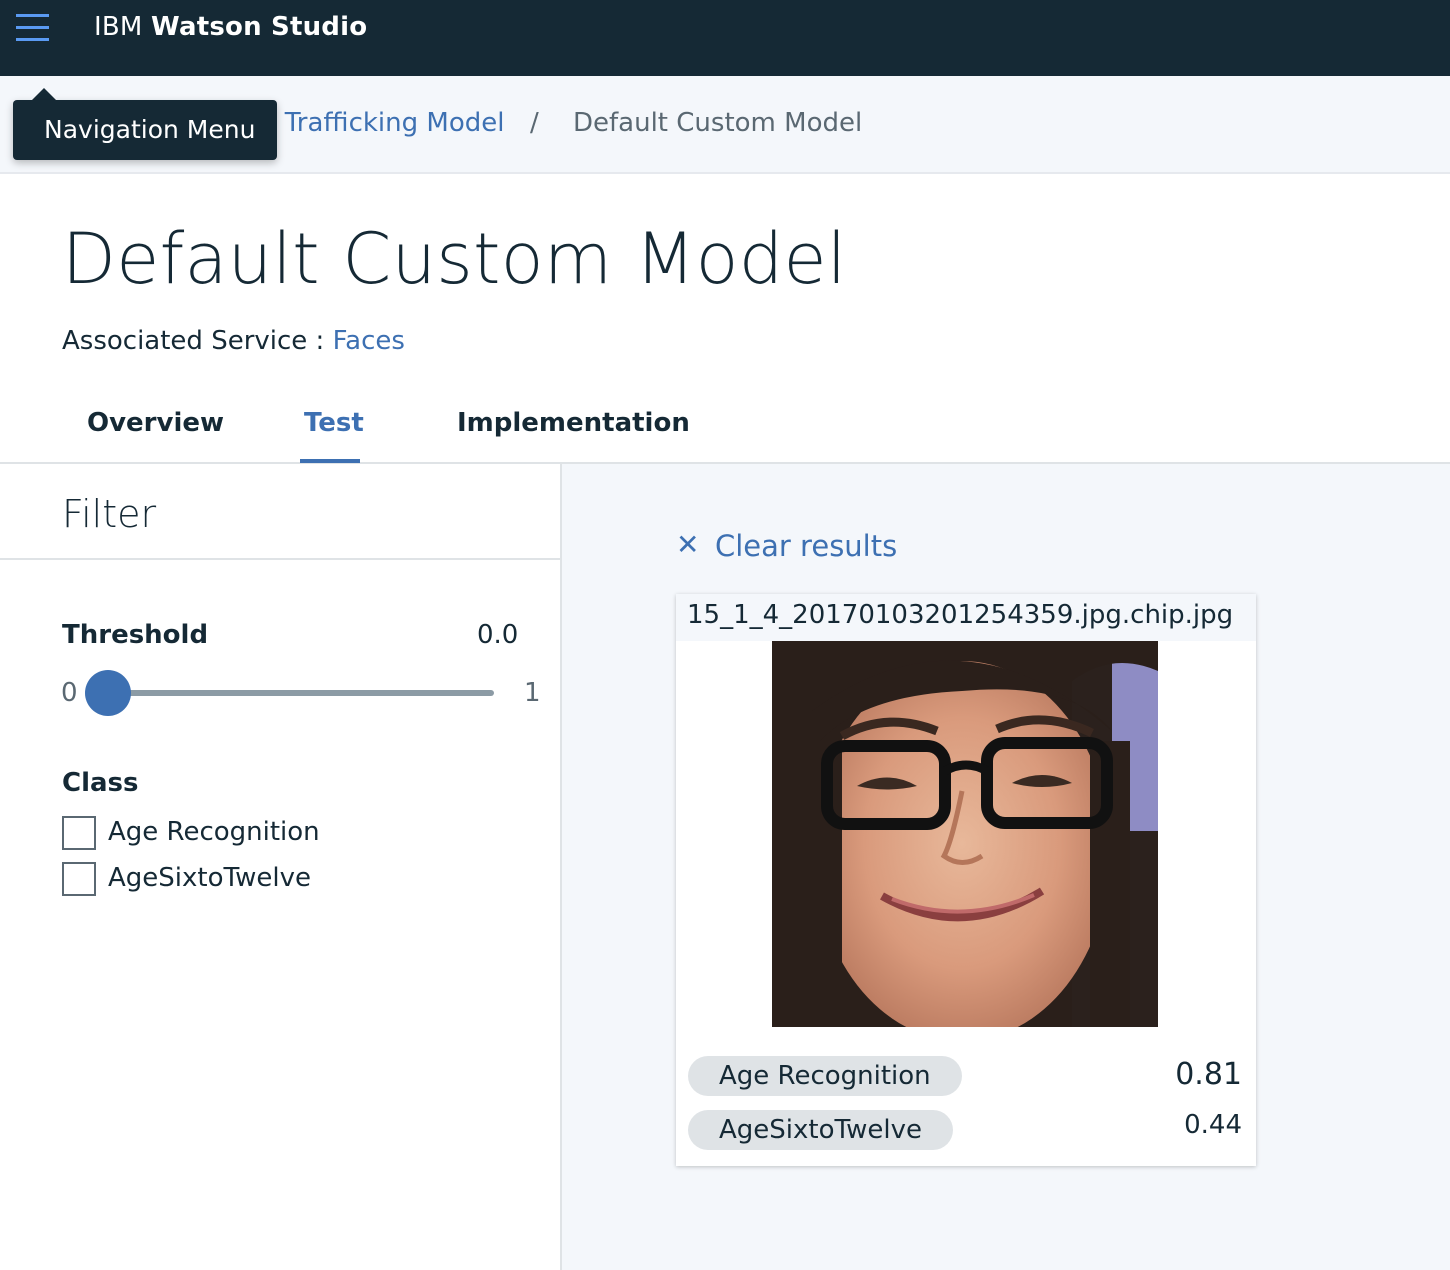 The height and width of the screenshot is (1270, 1450). Describe the element at coordinates (301, 693) in the screenshot. I see `threshold-slider-track` at that location.